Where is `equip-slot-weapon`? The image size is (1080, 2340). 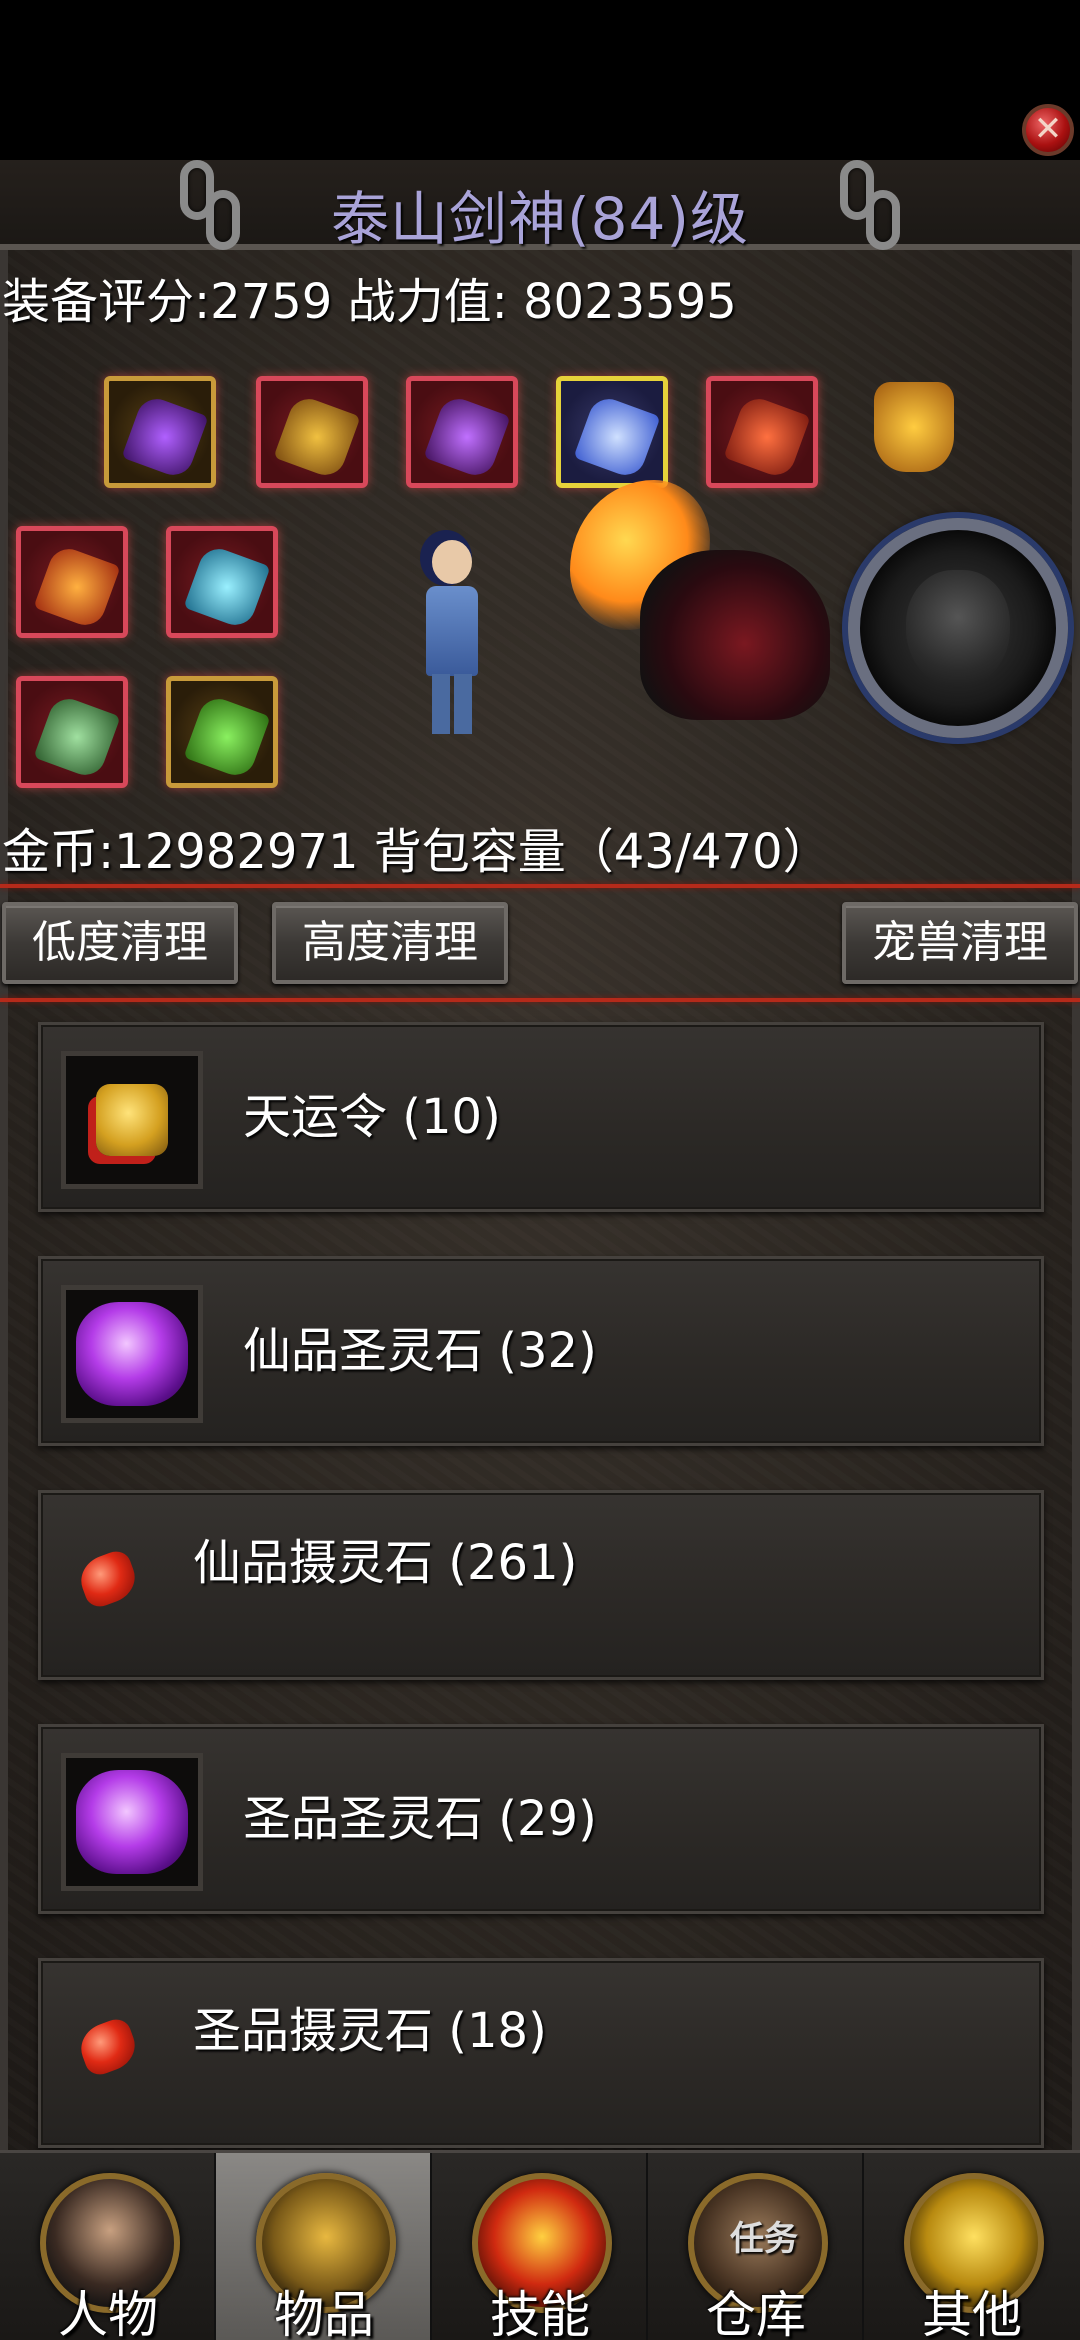 equip-slot-weapon is located at coordinates (72, 582).